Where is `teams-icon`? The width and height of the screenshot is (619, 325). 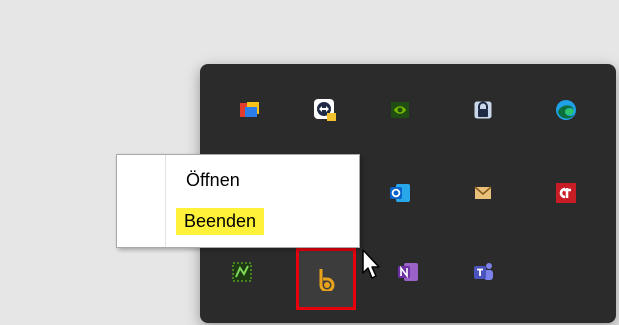
teams-icon is located at coordinates (483, 272).